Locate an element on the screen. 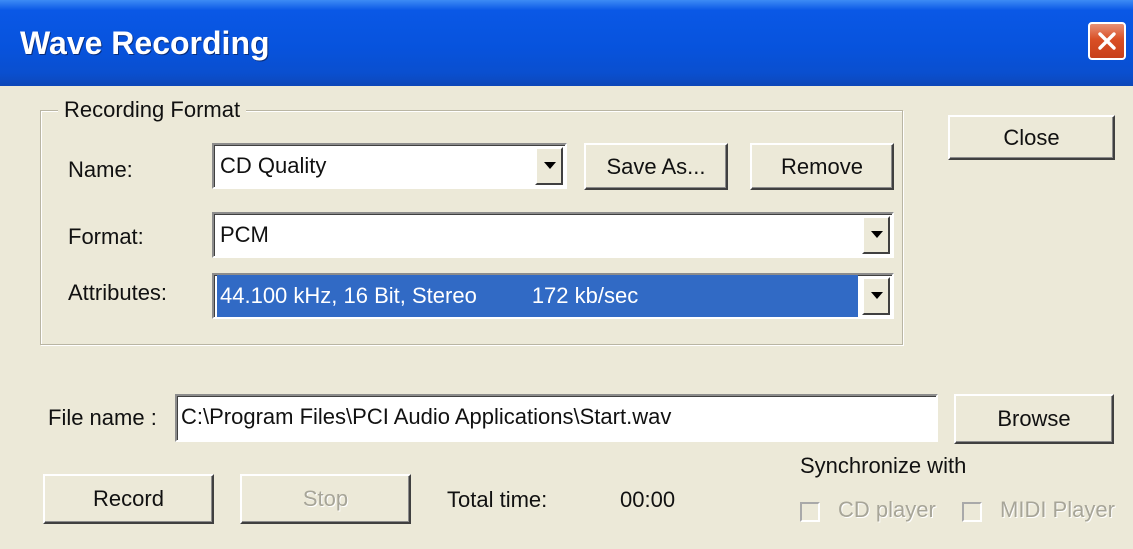 This screenshot has height=549, width=1133. total-time-value: 00:00 is located at coordinates (648, 499).